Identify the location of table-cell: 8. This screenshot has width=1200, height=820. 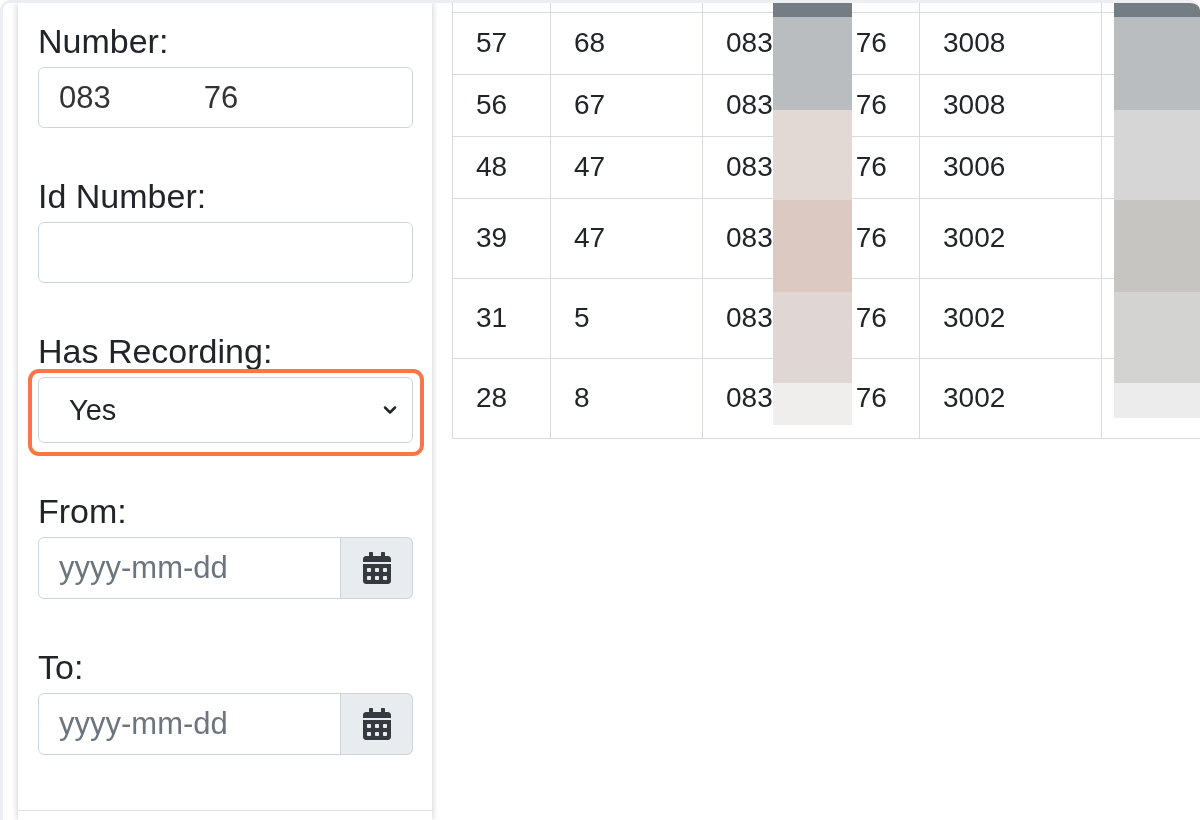
(626, 398).